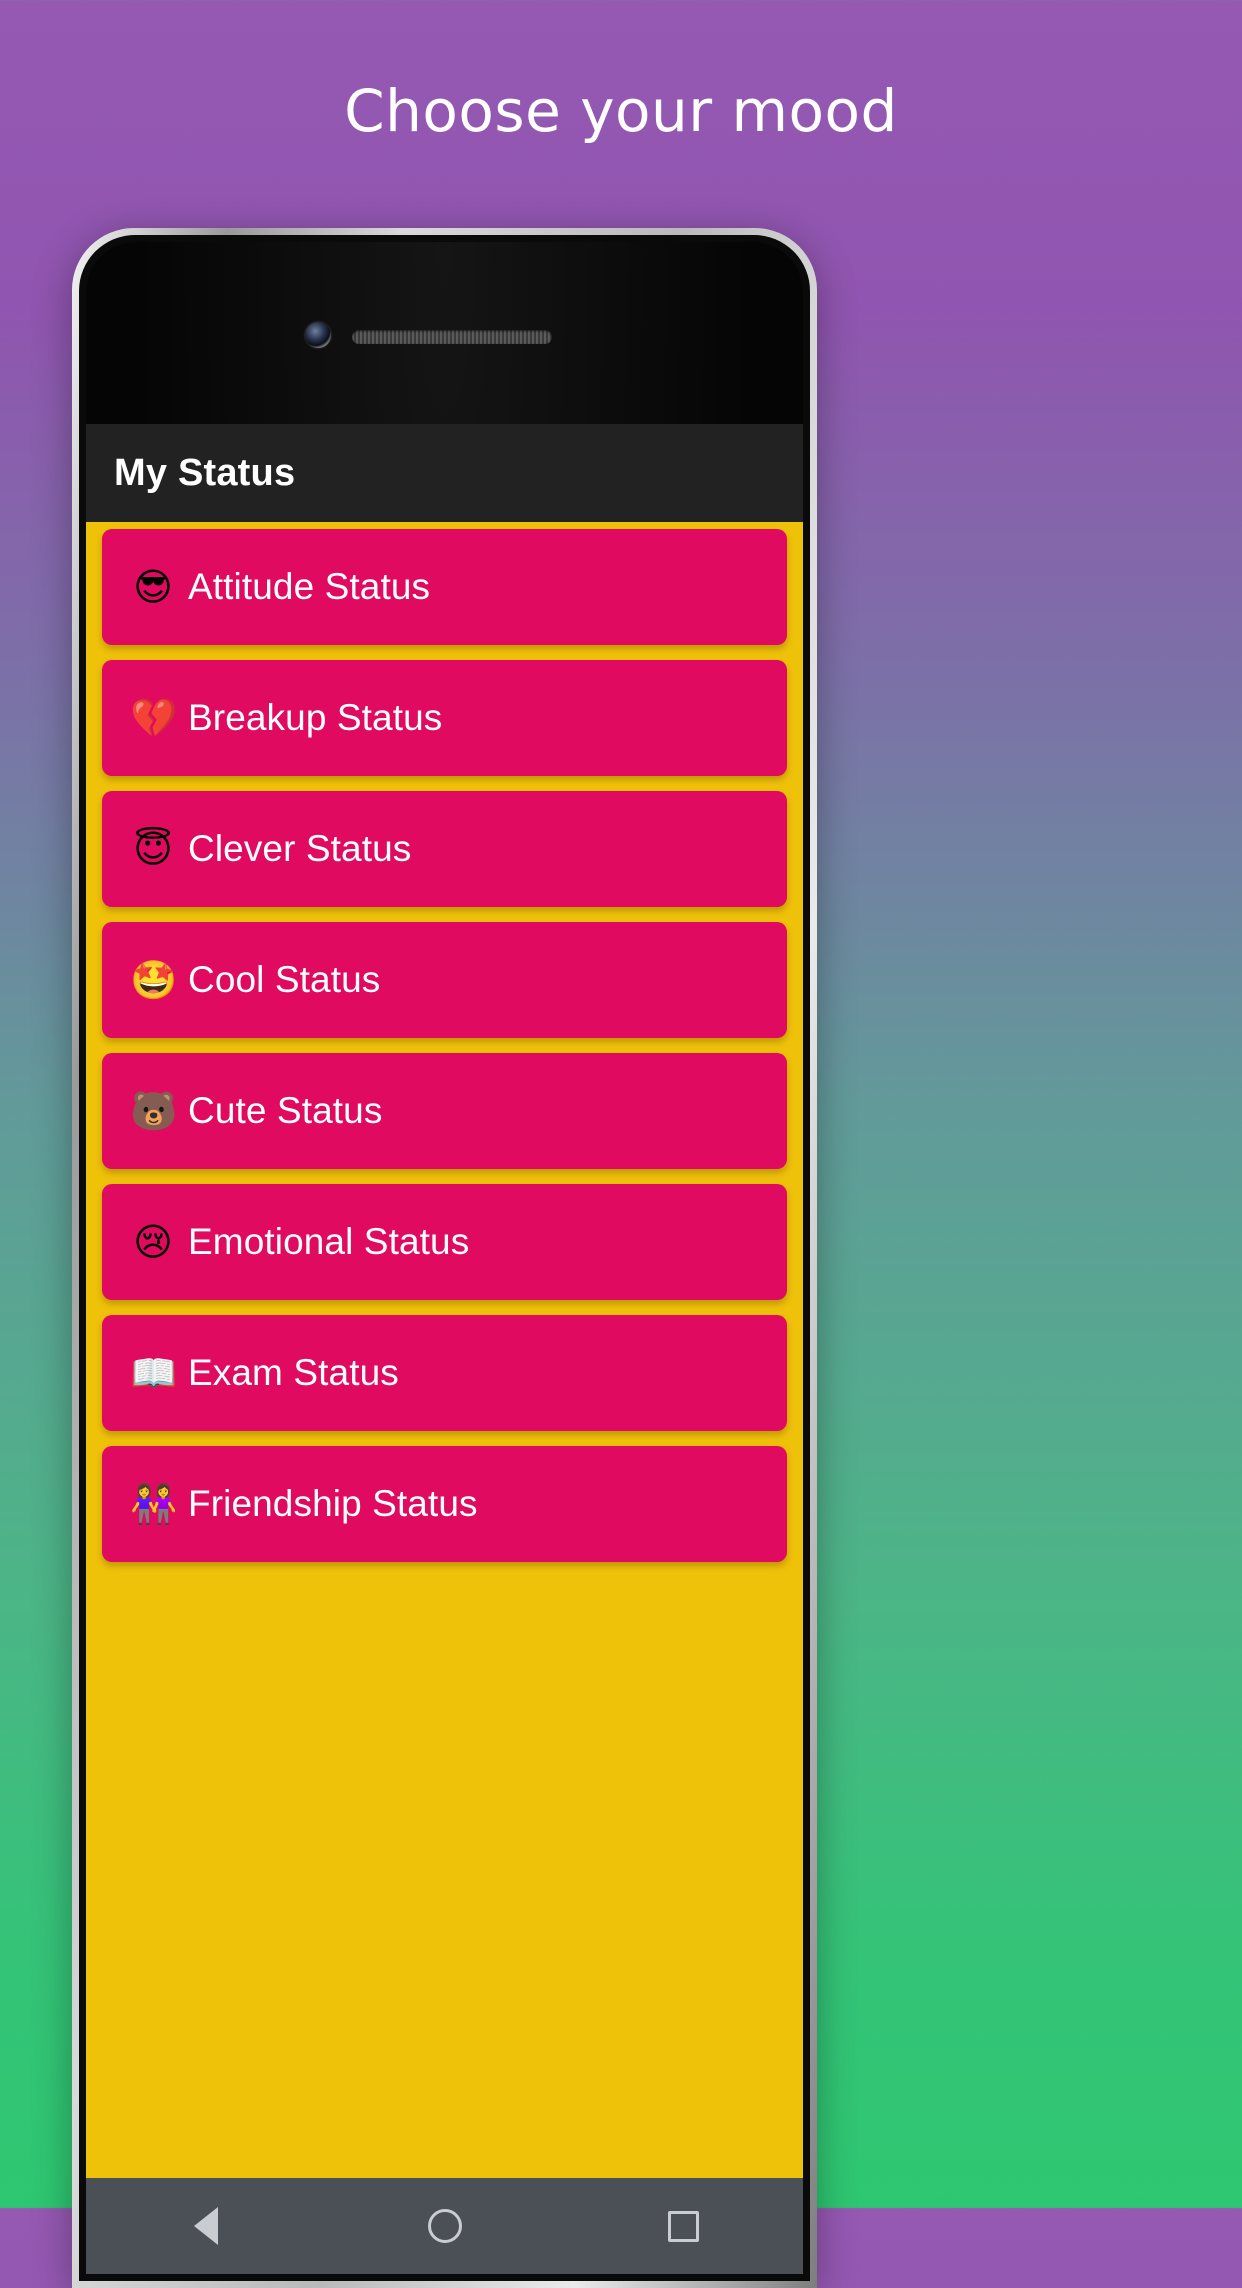 This screenshot has width=1242, height=2288. I want to click on list-item: 😢 Emotional Status, so click(444, 1242).